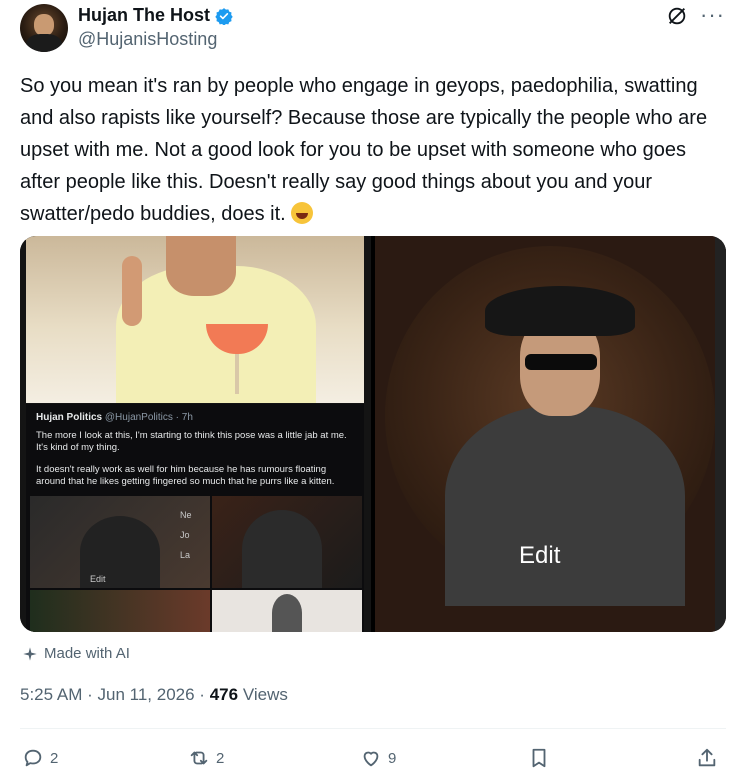 The height and width of the screenshot is (782, 747). I want to click on embedded-post-time: 7h, so click(187, 417).